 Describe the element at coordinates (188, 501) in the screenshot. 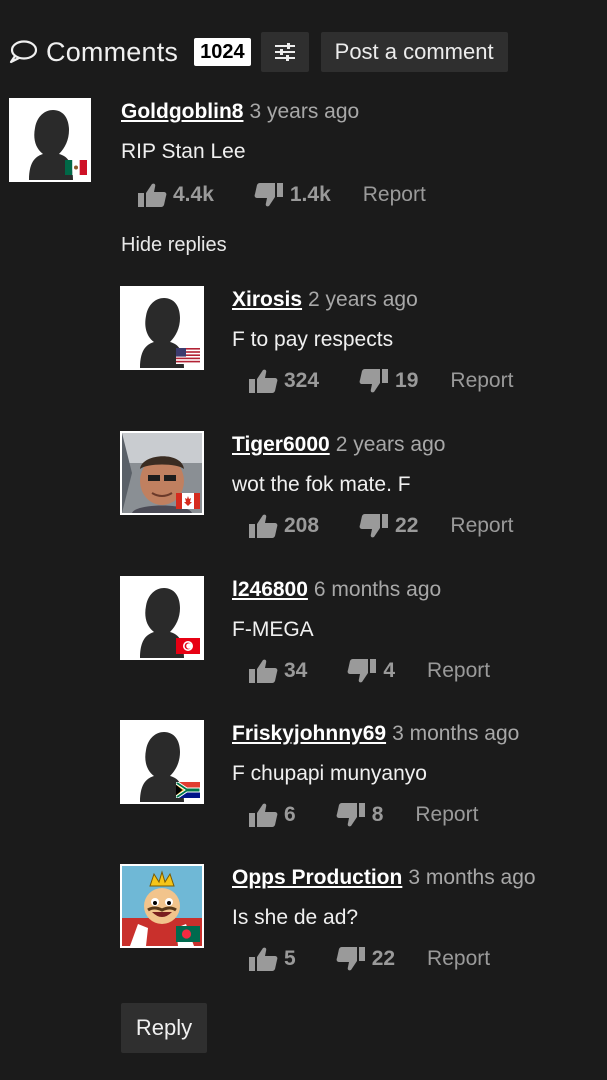

I see `canada-flag-icon` at that location.